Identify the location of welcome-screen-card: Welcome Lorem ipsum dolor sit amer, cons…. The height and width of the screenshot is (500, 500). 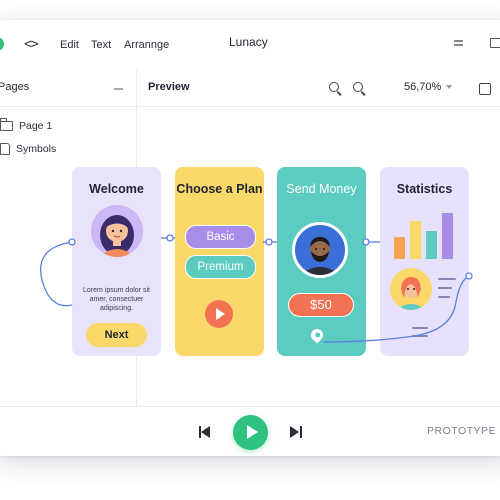
(116, 261).